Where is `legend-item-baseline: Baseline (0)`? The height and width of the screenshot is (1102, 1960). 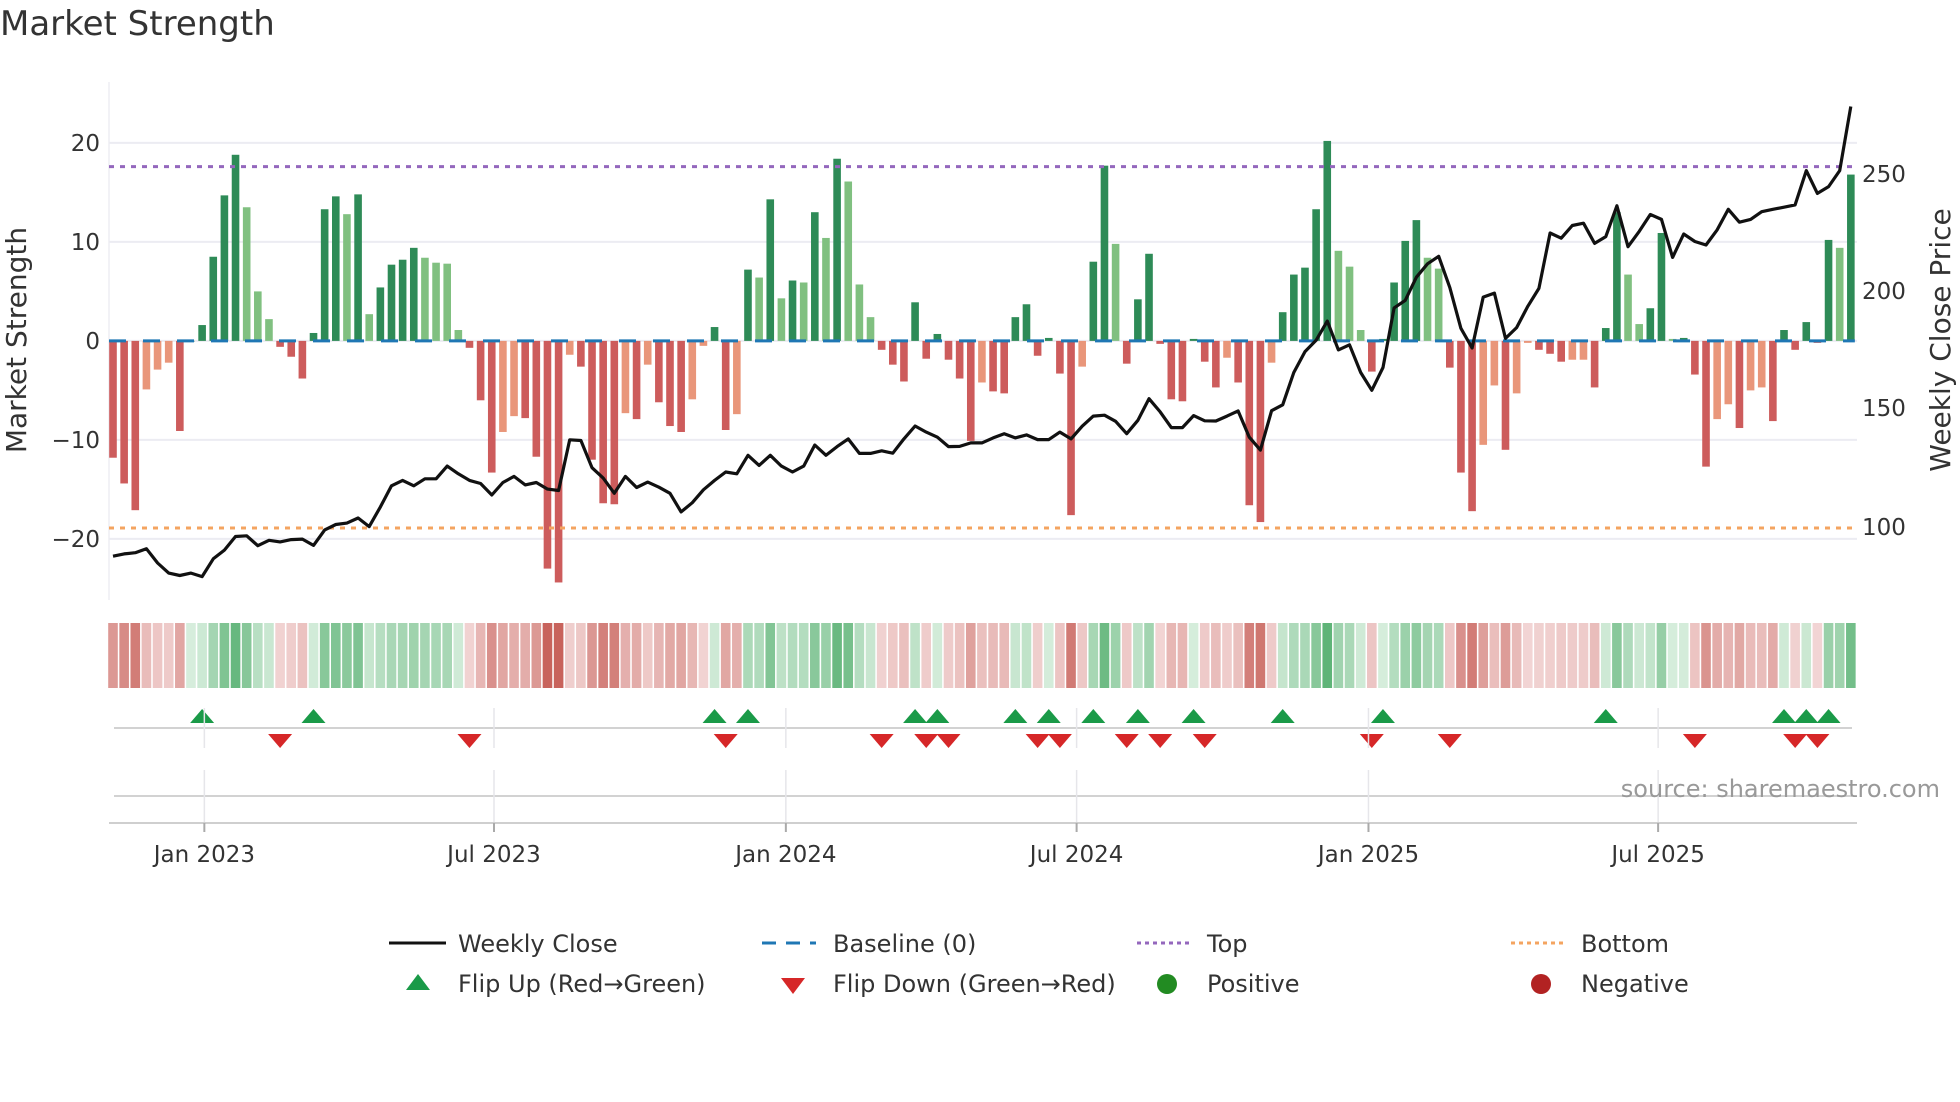 legend-item-baseline: Baseline (0) is located at coordinates (869, 944).